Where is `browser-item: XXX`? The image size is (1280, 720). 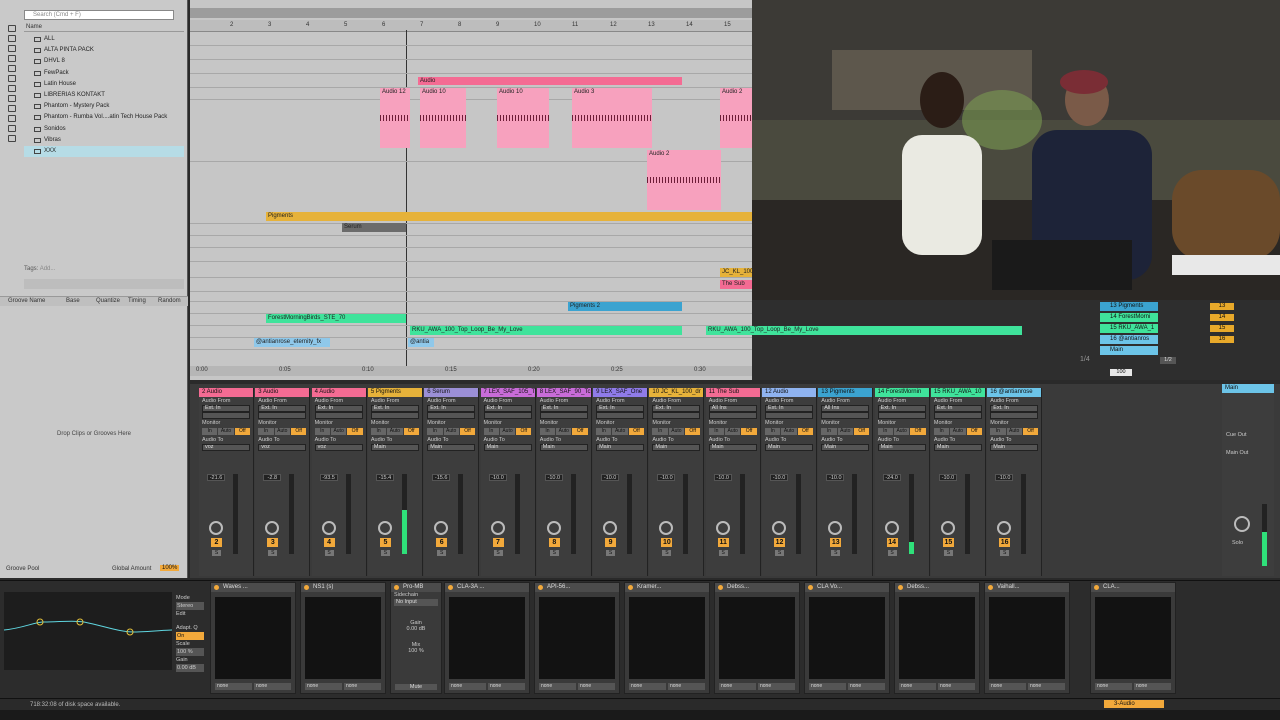 browser-item: XXX is located at coordinates (104, 151).